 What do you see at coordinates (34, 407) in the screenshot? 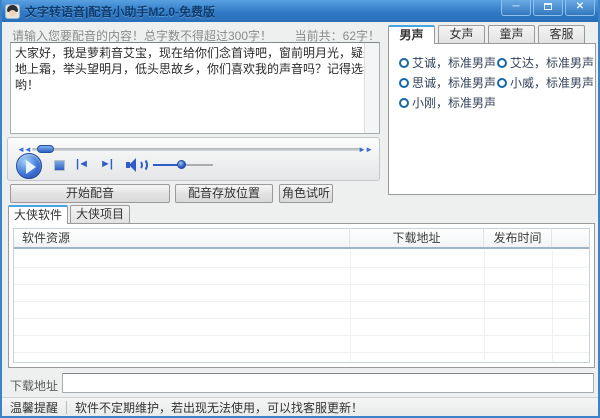
I see `statusbar-badge: 温馨提醒` at bounding box center [34, 407].